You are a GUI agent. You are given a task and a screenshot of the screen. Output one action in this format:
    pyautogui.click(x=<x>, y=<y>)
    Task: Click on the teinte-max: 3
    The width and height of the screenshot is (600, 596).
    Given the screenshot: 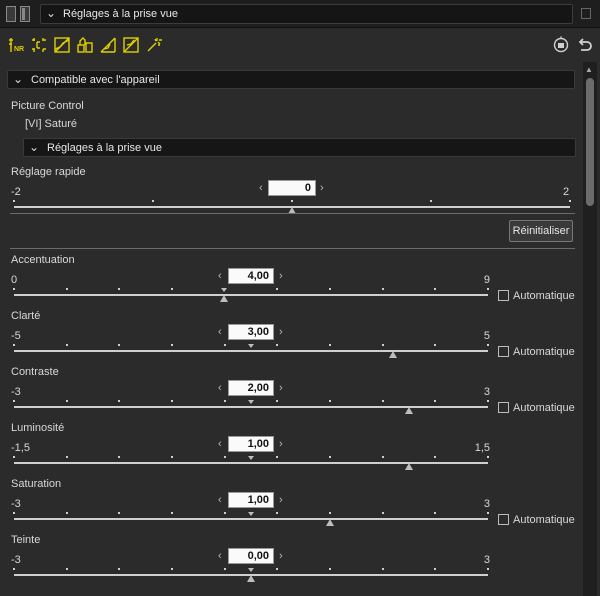 What is the action you would take?
    pyautogui.click(x=486, y=560)
    